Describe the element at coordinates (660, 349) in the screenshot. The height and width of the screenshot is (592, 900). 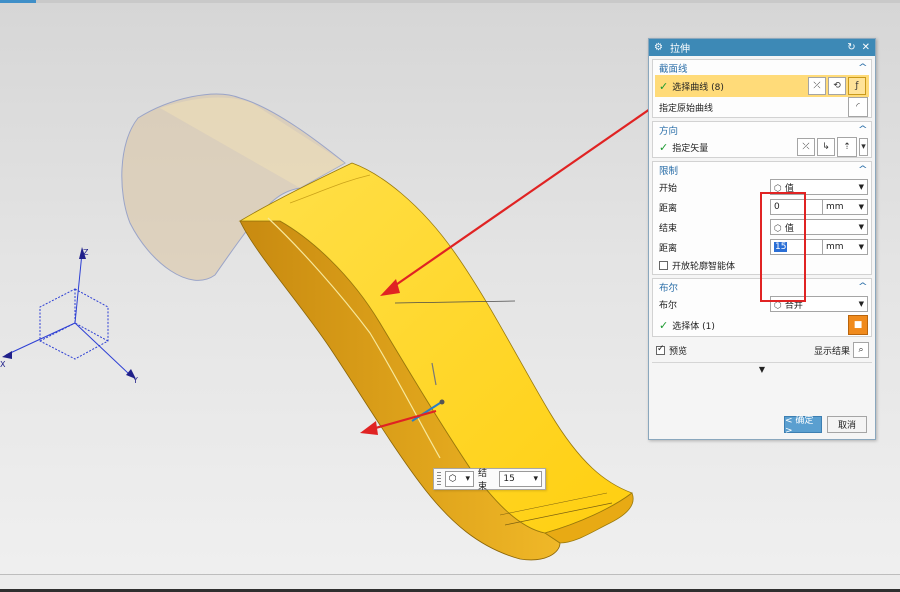
I see `preview-checkbox` at that location.